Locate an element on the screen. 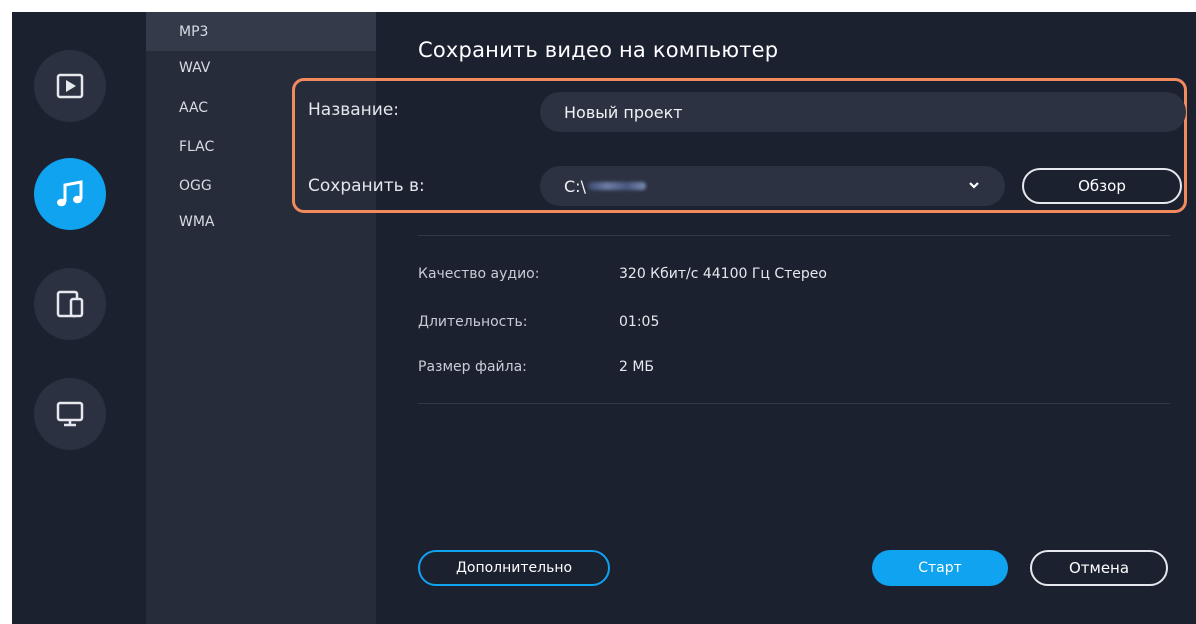 The image size is (1196, 624). duration-label: Длительность: is located at coordinates (473, 322).